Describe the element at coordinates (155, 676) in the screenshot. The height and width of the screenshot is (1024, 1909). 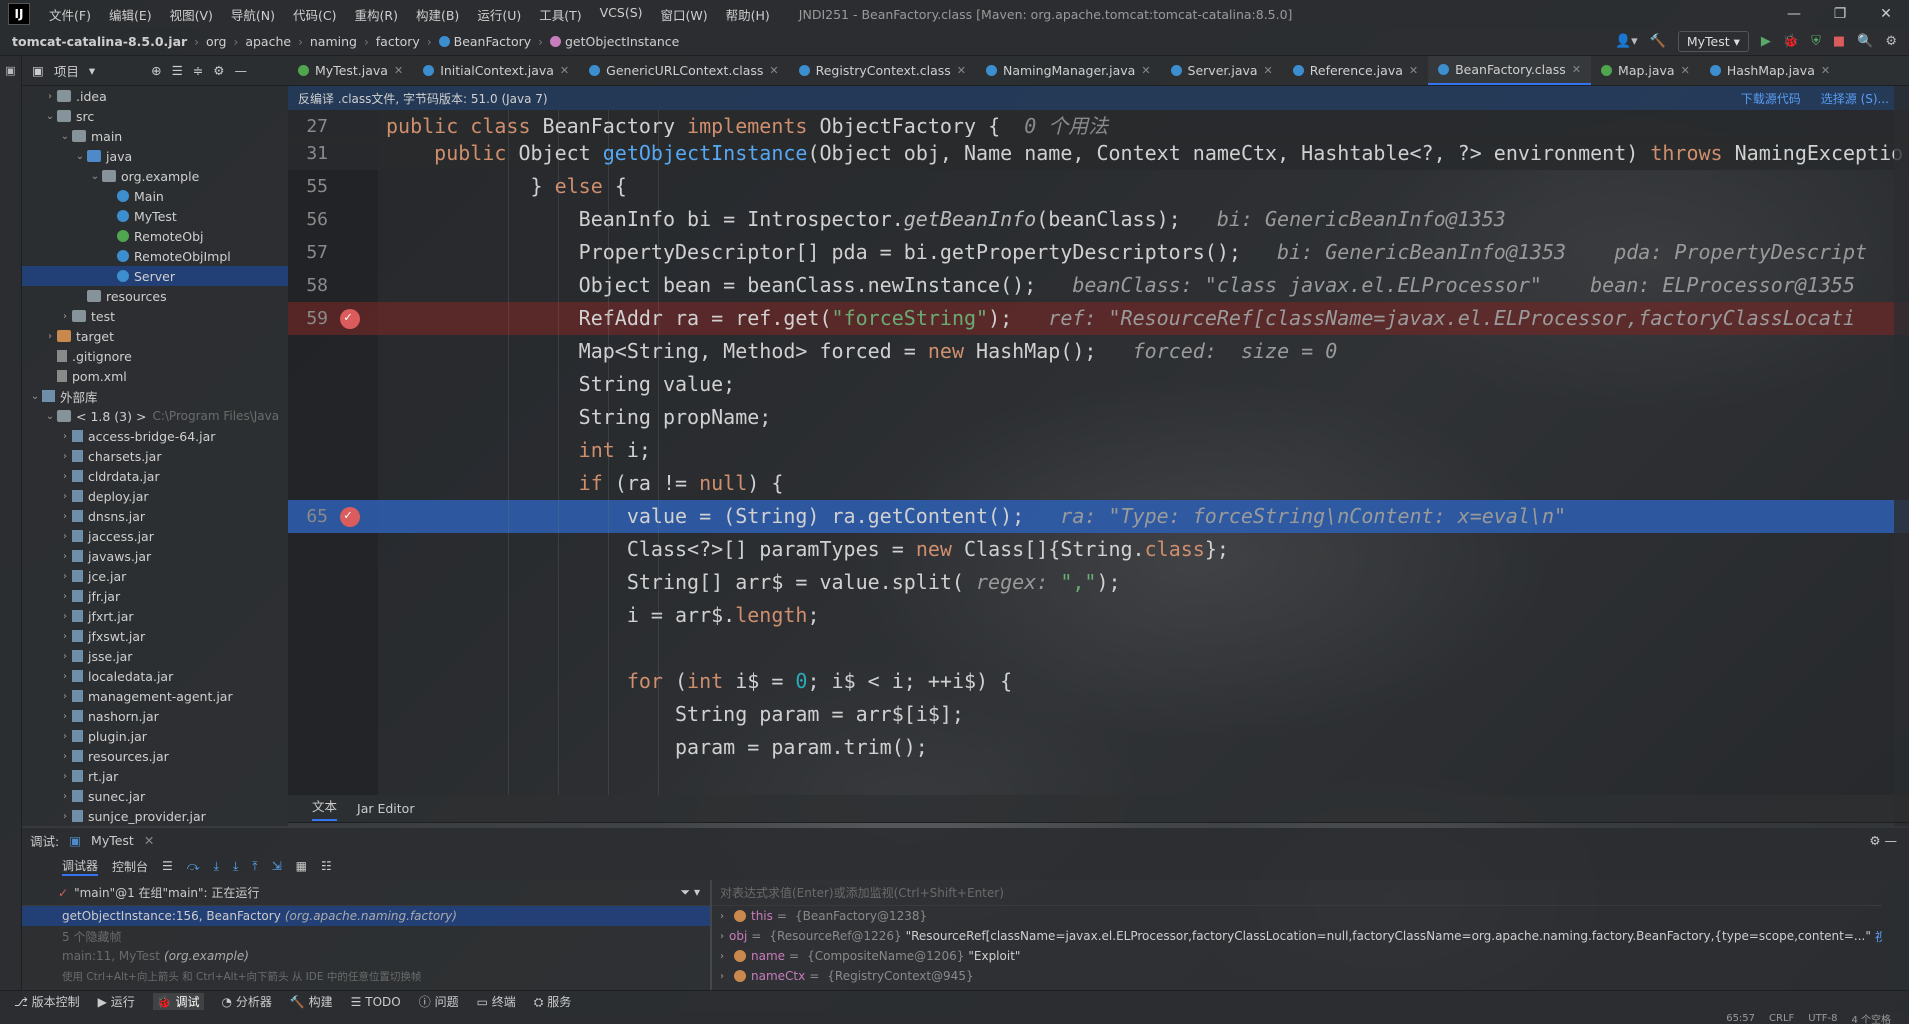
I see `tree-item: › localedata.jar` at that location.